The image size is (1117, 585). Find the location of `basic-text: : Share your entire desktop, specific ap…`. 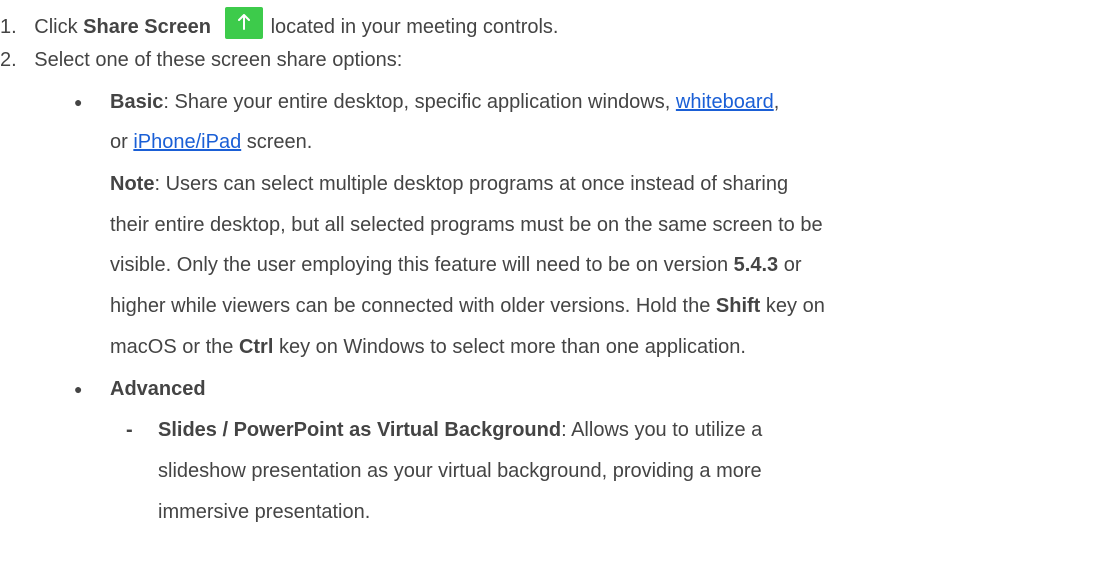

basic-text: : Share your entire desktop, specific ap… is located at coordinates (419, 102).